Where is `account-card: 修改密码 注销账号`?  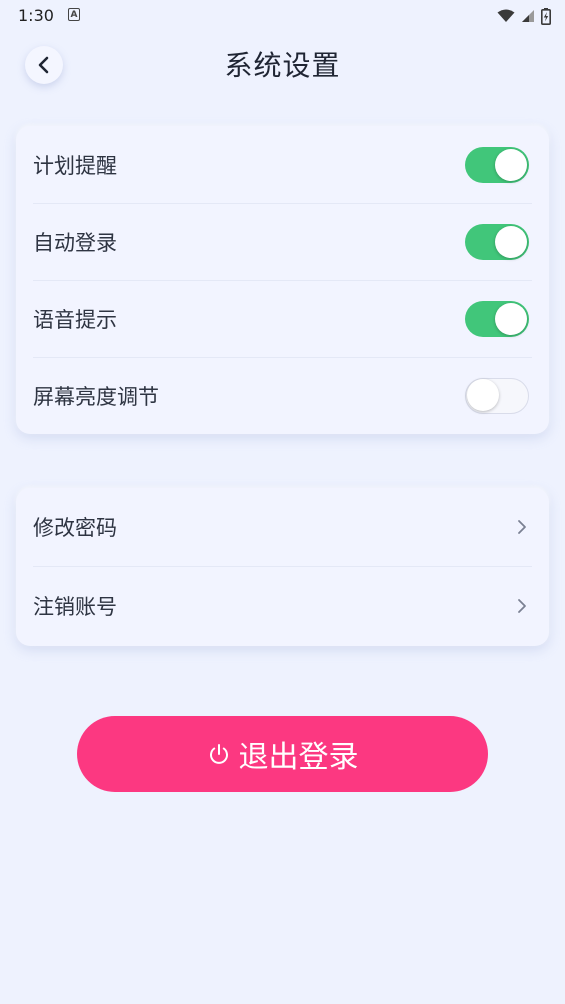 account-card: 修改密码 注销账号 is located at coordinates (282, 567).